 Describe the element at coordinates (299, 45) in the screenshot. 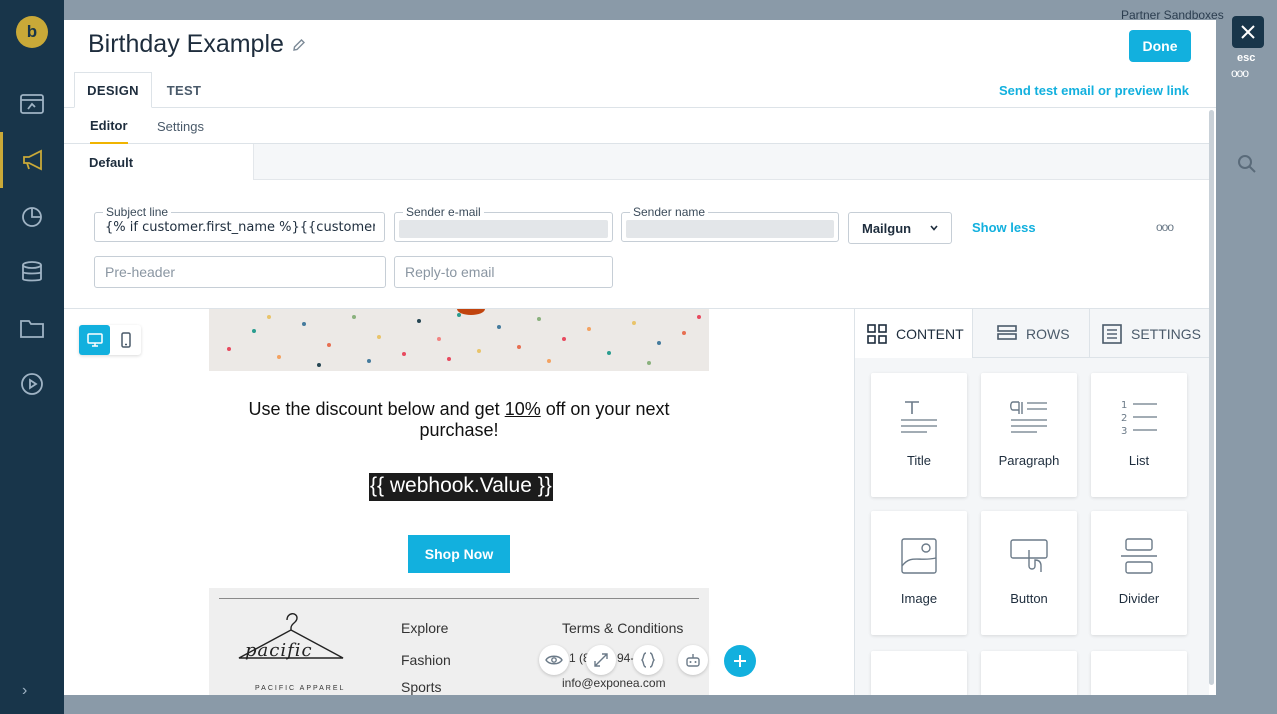

I see `edit-pencil-icon` at that location.